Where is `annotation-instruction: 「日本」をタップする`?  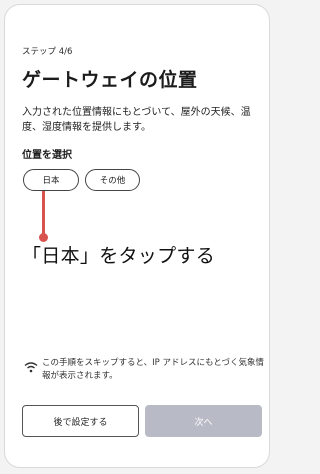
annotation-instruction: 「日本」をタップする is located at coordinates (119, 256).